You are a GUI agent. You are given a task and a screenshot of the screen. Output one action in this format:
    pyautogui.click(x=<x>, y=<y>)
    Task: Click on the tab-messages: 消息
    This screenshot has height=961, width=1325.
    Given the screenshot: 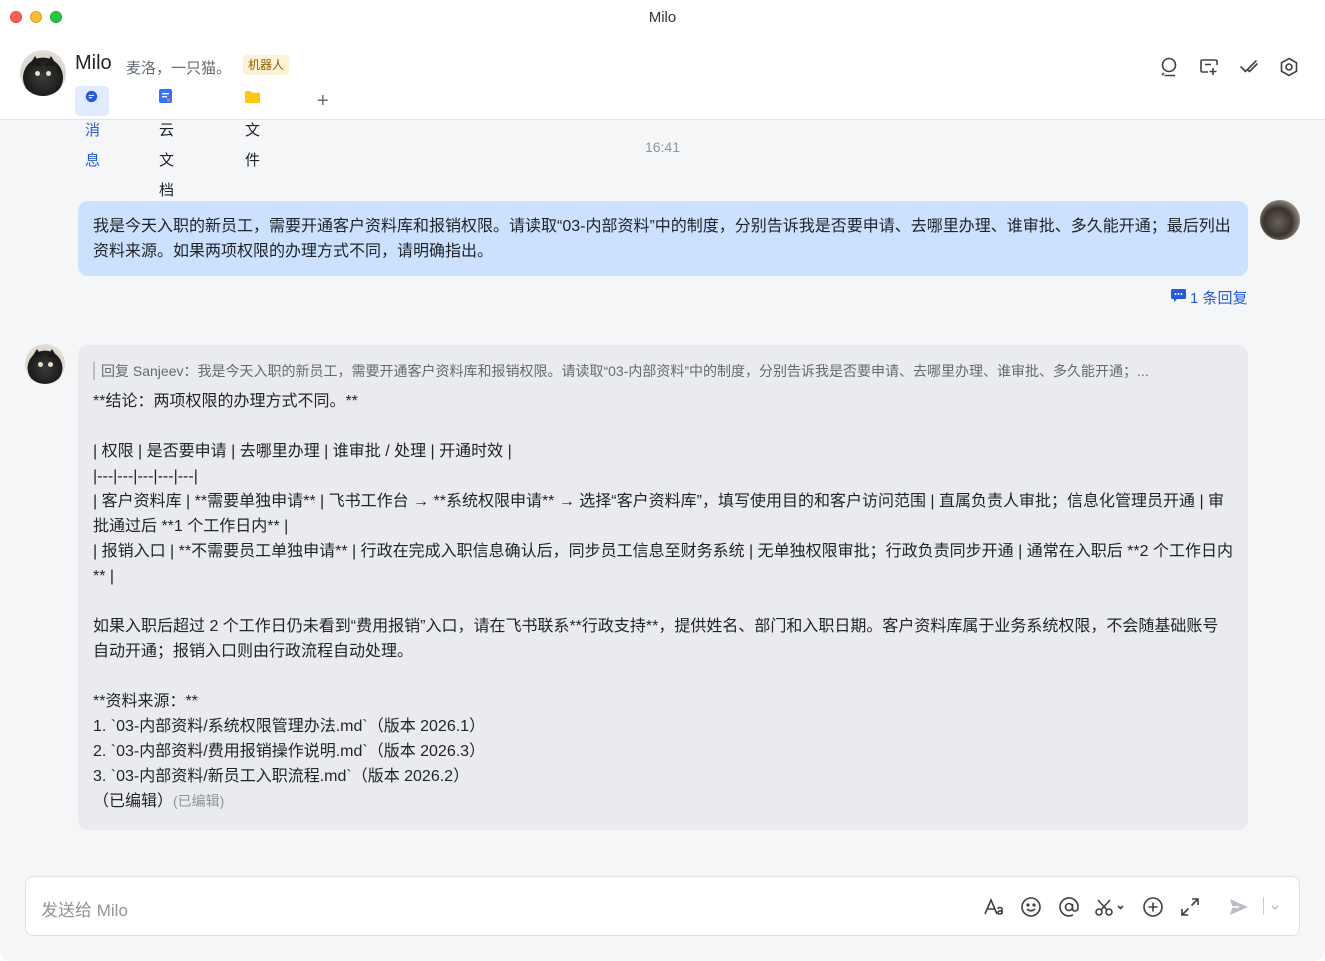 What is the action you would take?
    pyautogui.click(x=92, y=126)
    